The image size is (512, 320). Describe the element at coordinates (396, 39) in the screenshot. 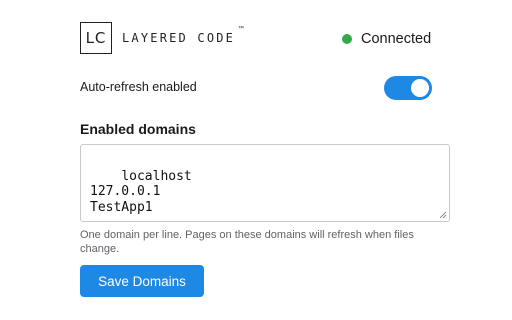

I see `status-text: Connected` at that location.